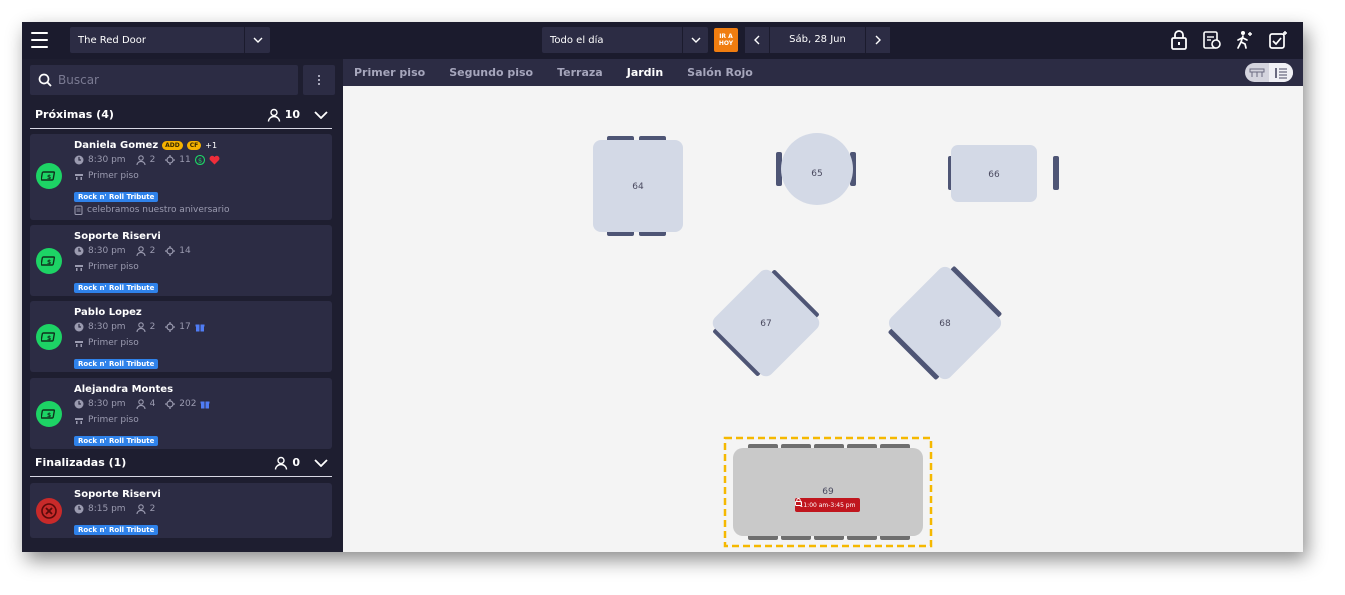 The width and height of the screenshot is (1345, 595). I want to click on extra-badge-count: +1, so click(211, 145).